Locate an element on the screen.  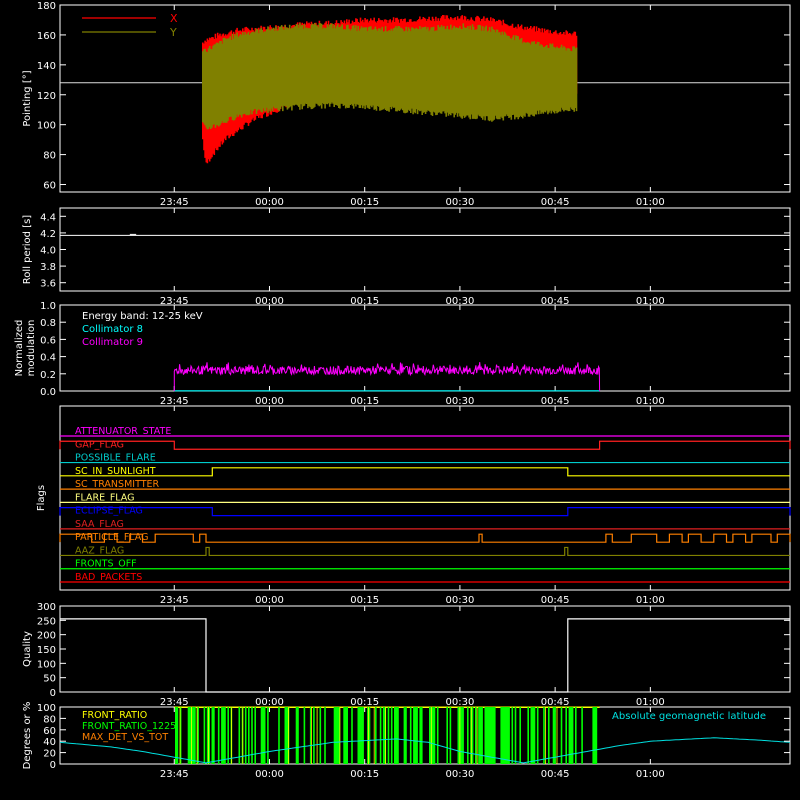
quality-xtick-label: 00:30 is located at coordinates (459, 702).